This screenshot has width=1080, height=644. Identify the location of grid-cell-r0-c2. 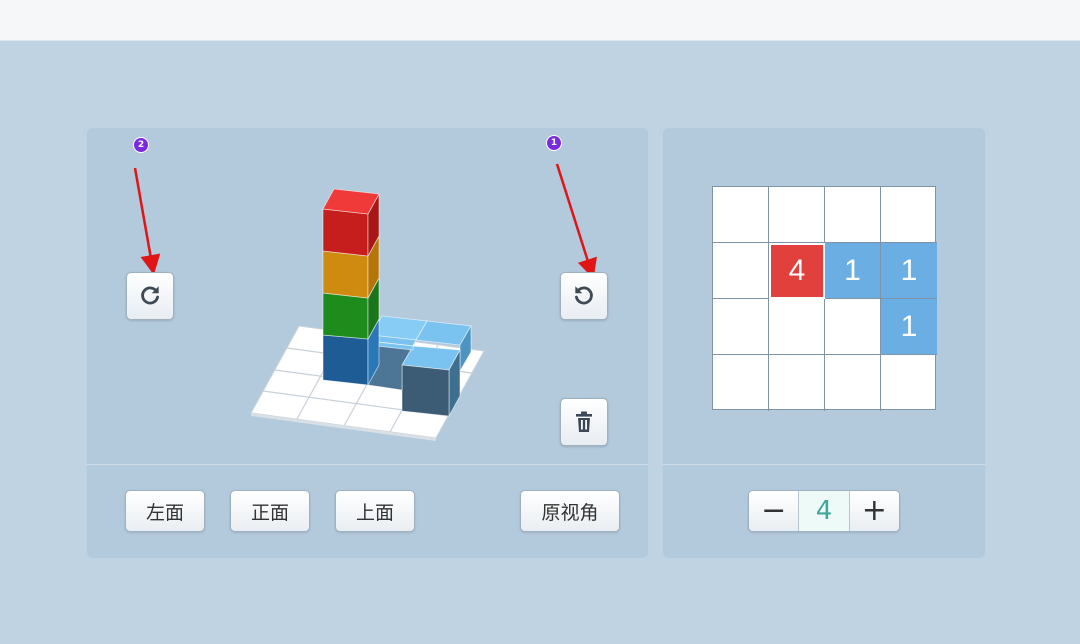
(853, 215).